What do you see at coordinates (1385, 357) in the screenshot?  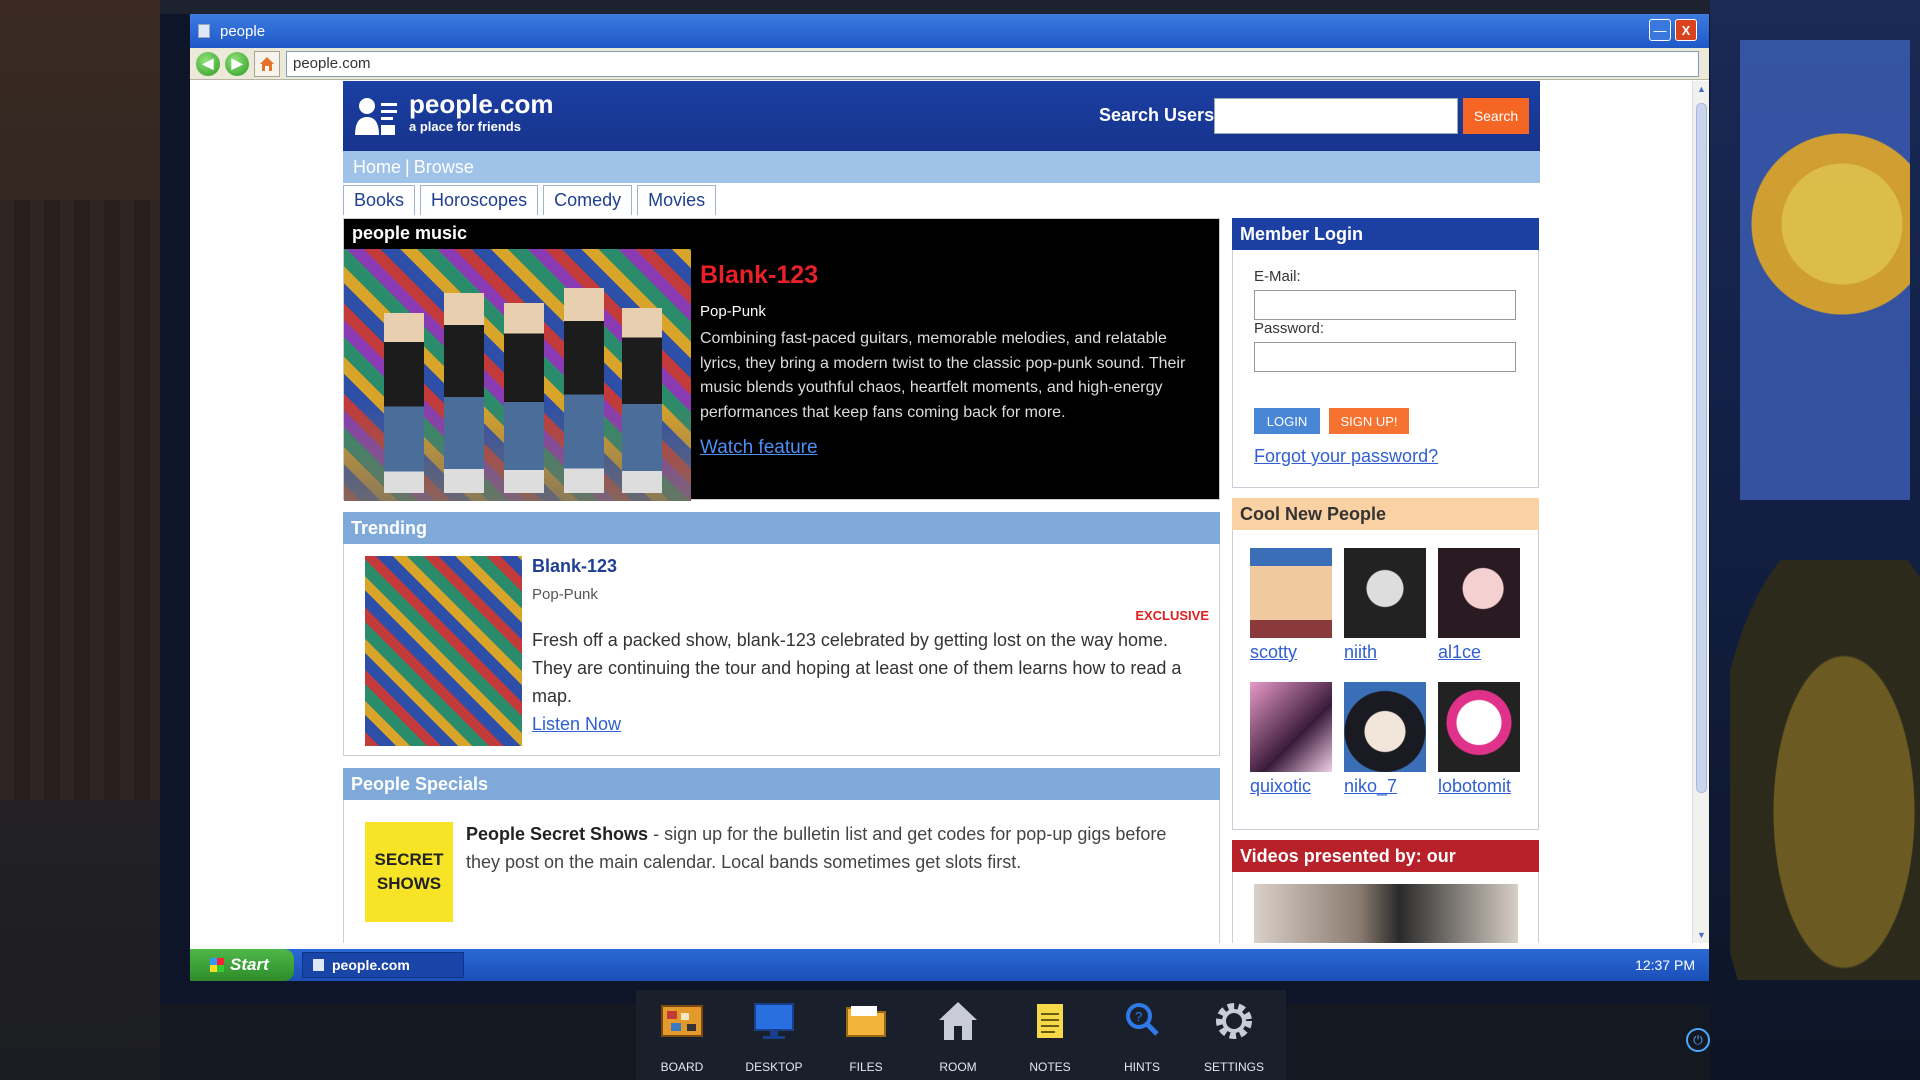 I see `password-field` at bounding box center [1385, 357].